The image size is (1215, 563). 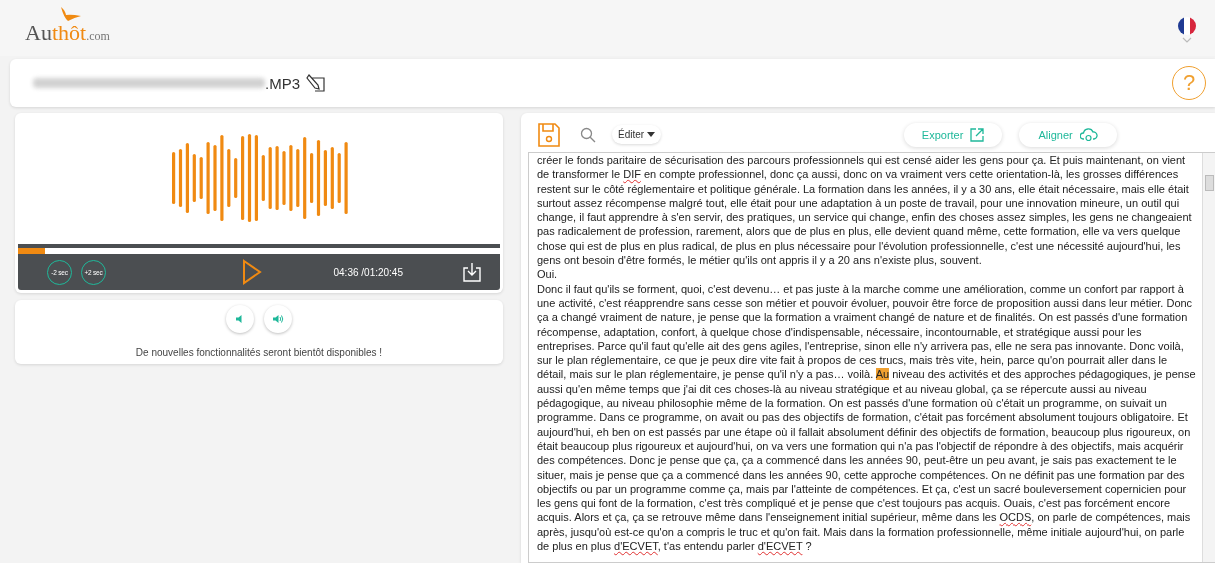 What do you see at coordinates (259, 352) in the screenshot?
I see `notice-text: De nouvelles fonctionnalités seront bientôt disponibles !` at bounding box center [259, 352].